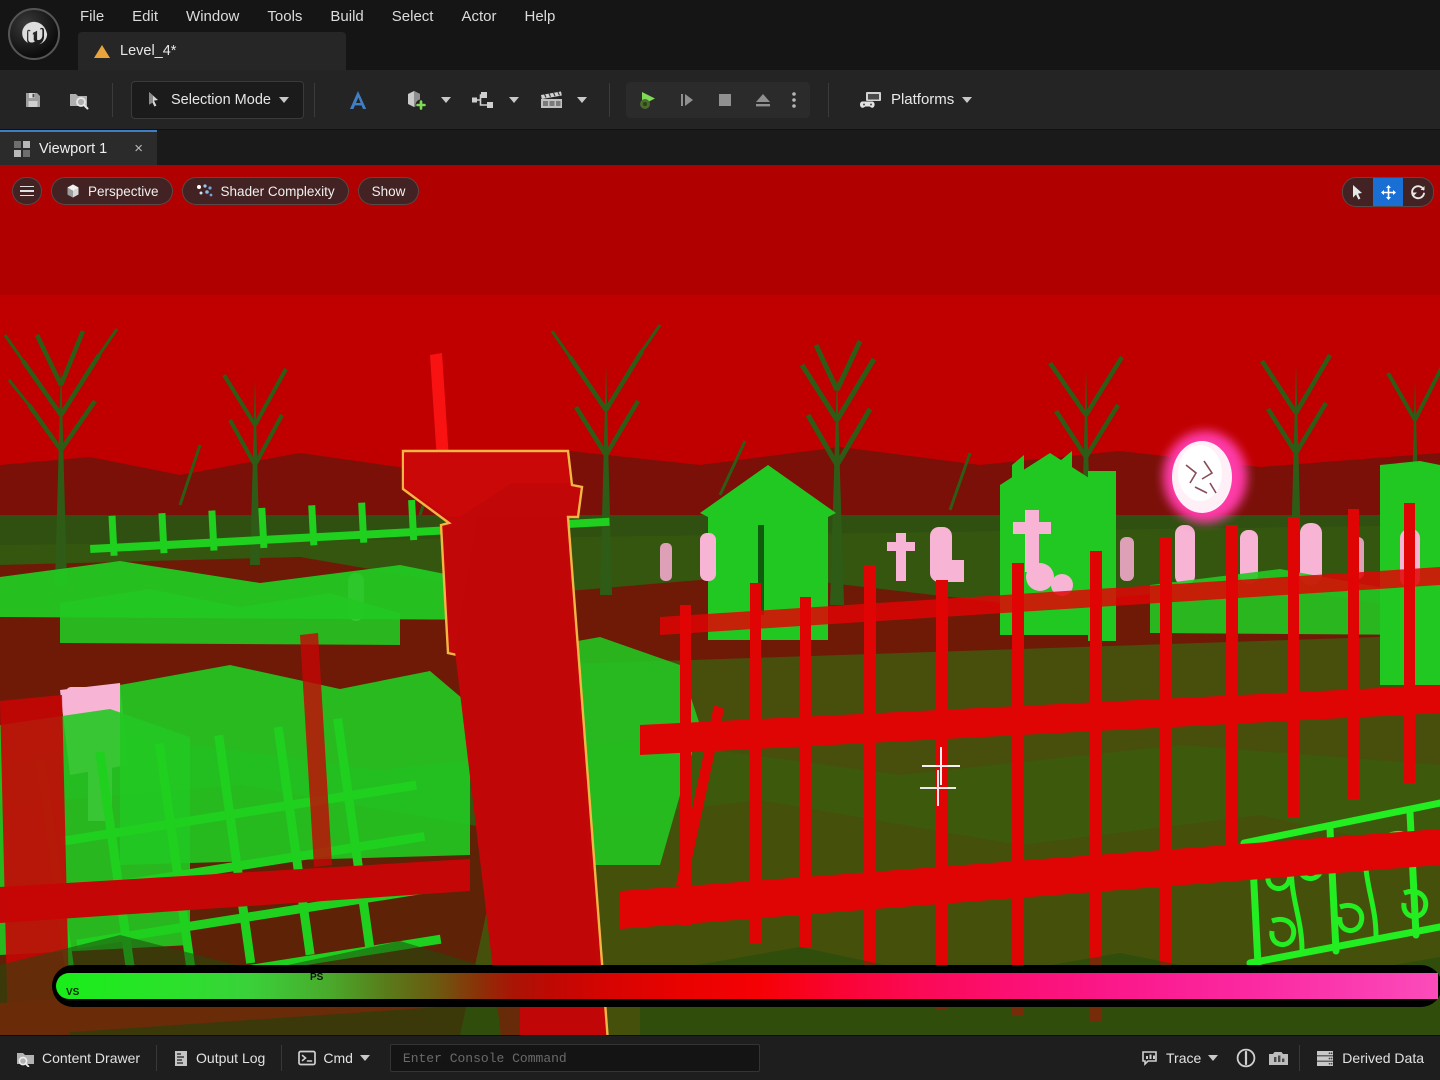 Image resolution: width=1440 pixels, height=1080 pixels. Describe the element at coordinates (1358, 192) in the screenshot. I see `cursor-arrow-icon` at that location.